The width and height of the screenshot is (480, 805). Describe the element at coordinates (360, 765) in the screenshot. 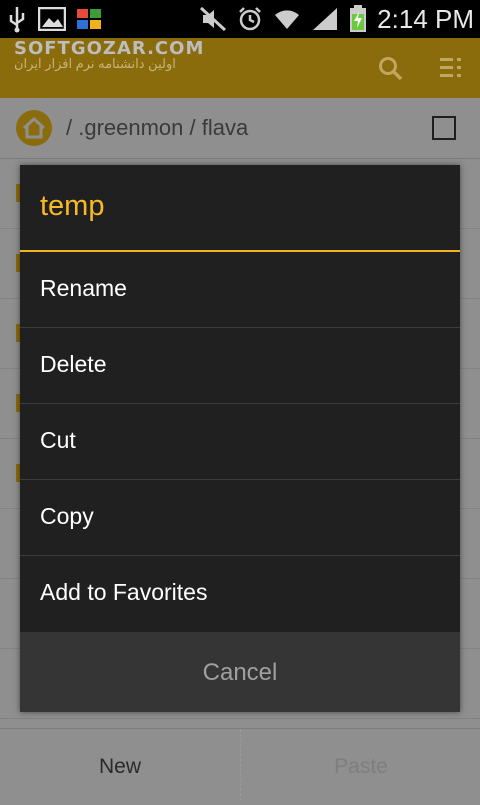

I see `paste-button: Paste` at that location.